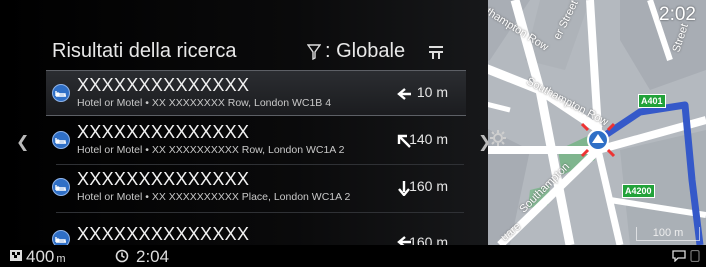  What do you see at coordinates (16, 255) in the screenshot?
I see `destination-flag-icon` at bounding box center [16, 255].